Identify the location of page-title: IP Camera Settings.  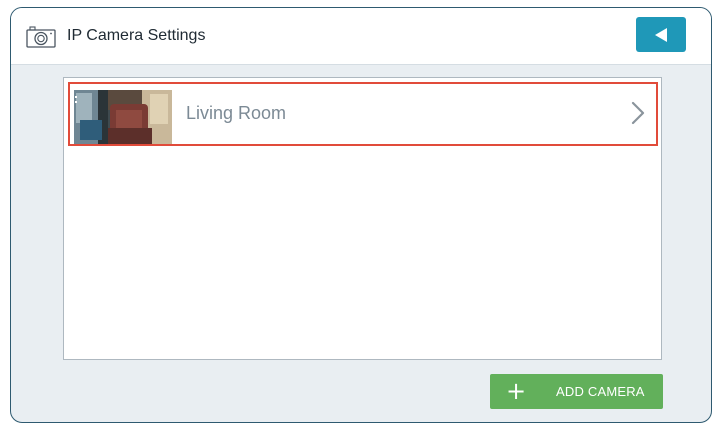
(136, 35).